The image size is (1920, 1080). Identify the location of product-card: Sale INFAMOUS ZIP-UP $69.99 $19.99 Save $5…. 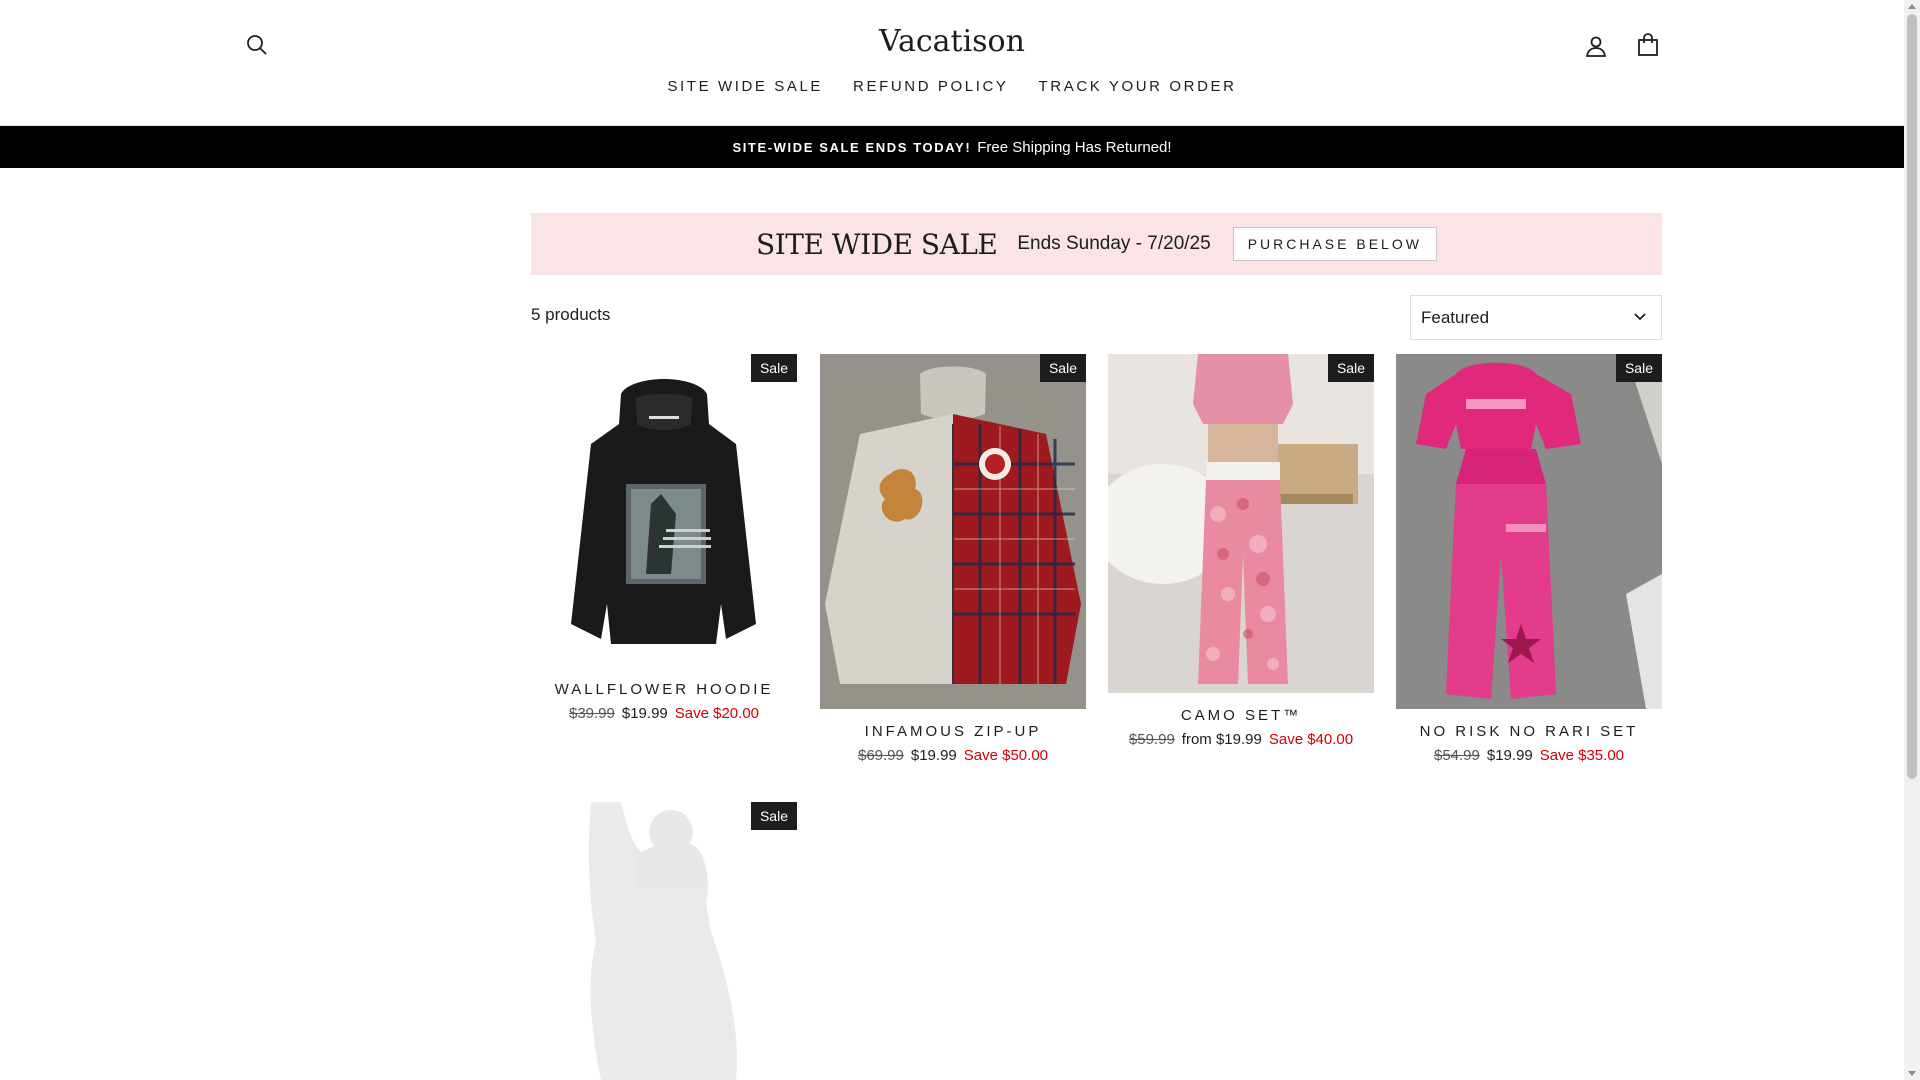
(953, 559).